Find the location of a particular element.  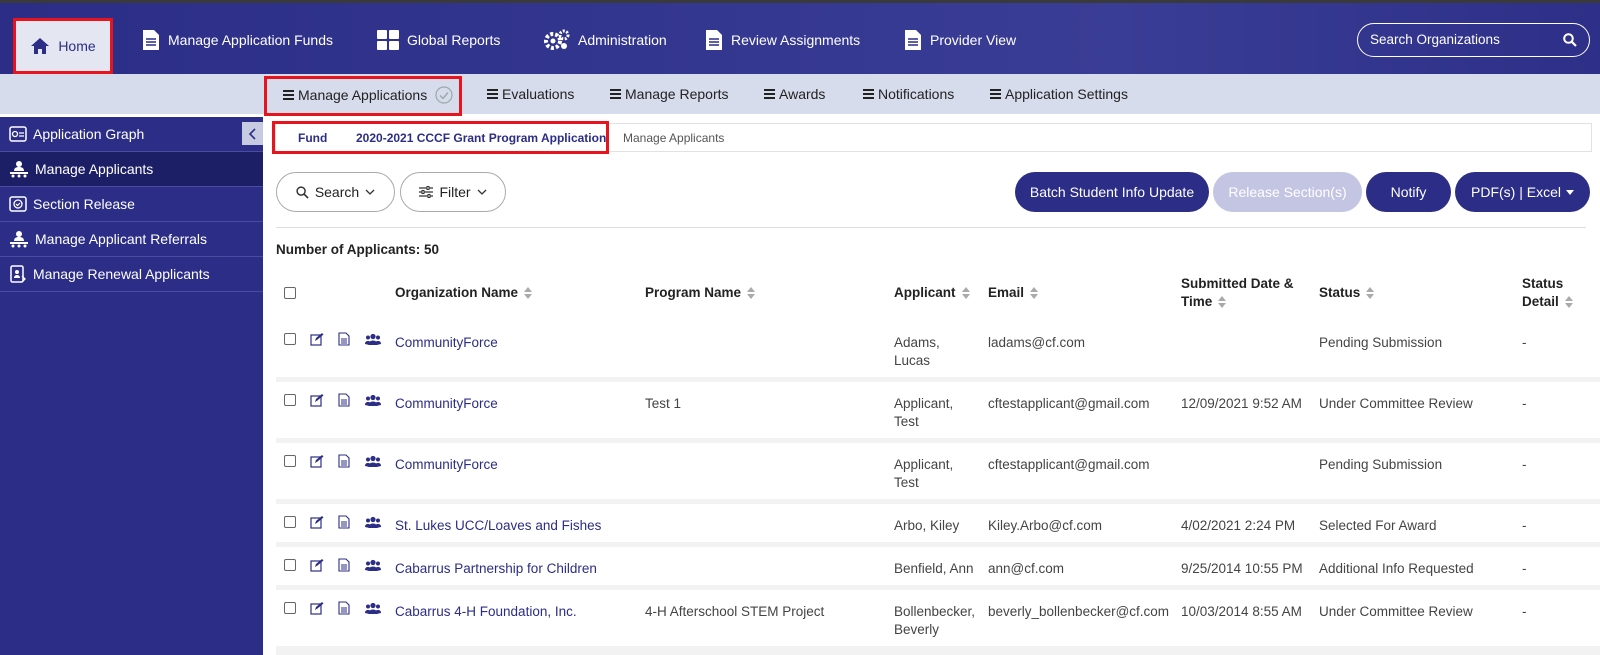

applicant-name-line2: Test is located at coordinates (906, 421).